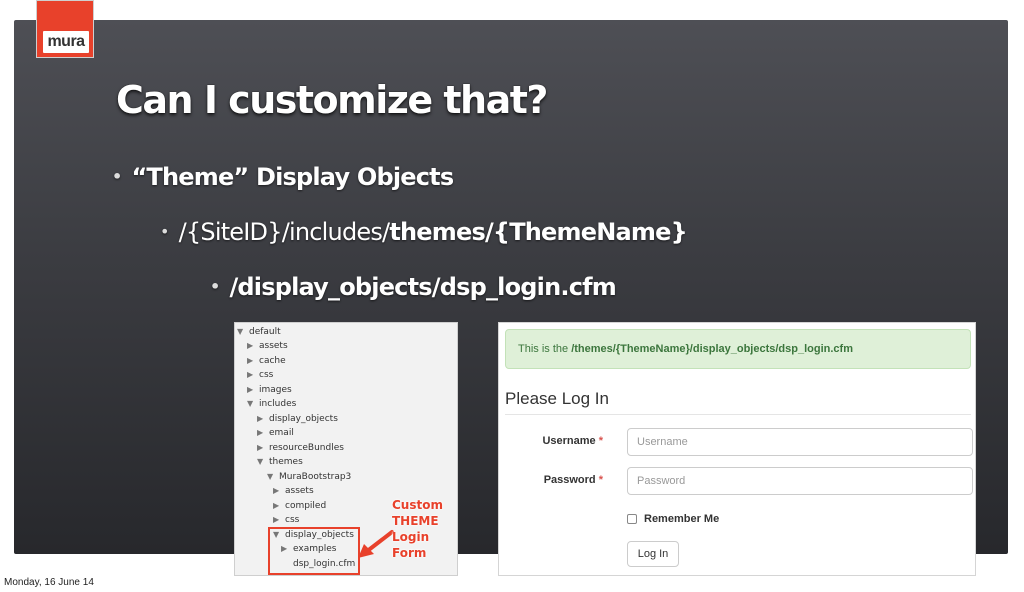 The image size is (1024, 592). Describe the element at coordinates (653, 554) in the screenshot. I see `login-button: Log In` at that location.